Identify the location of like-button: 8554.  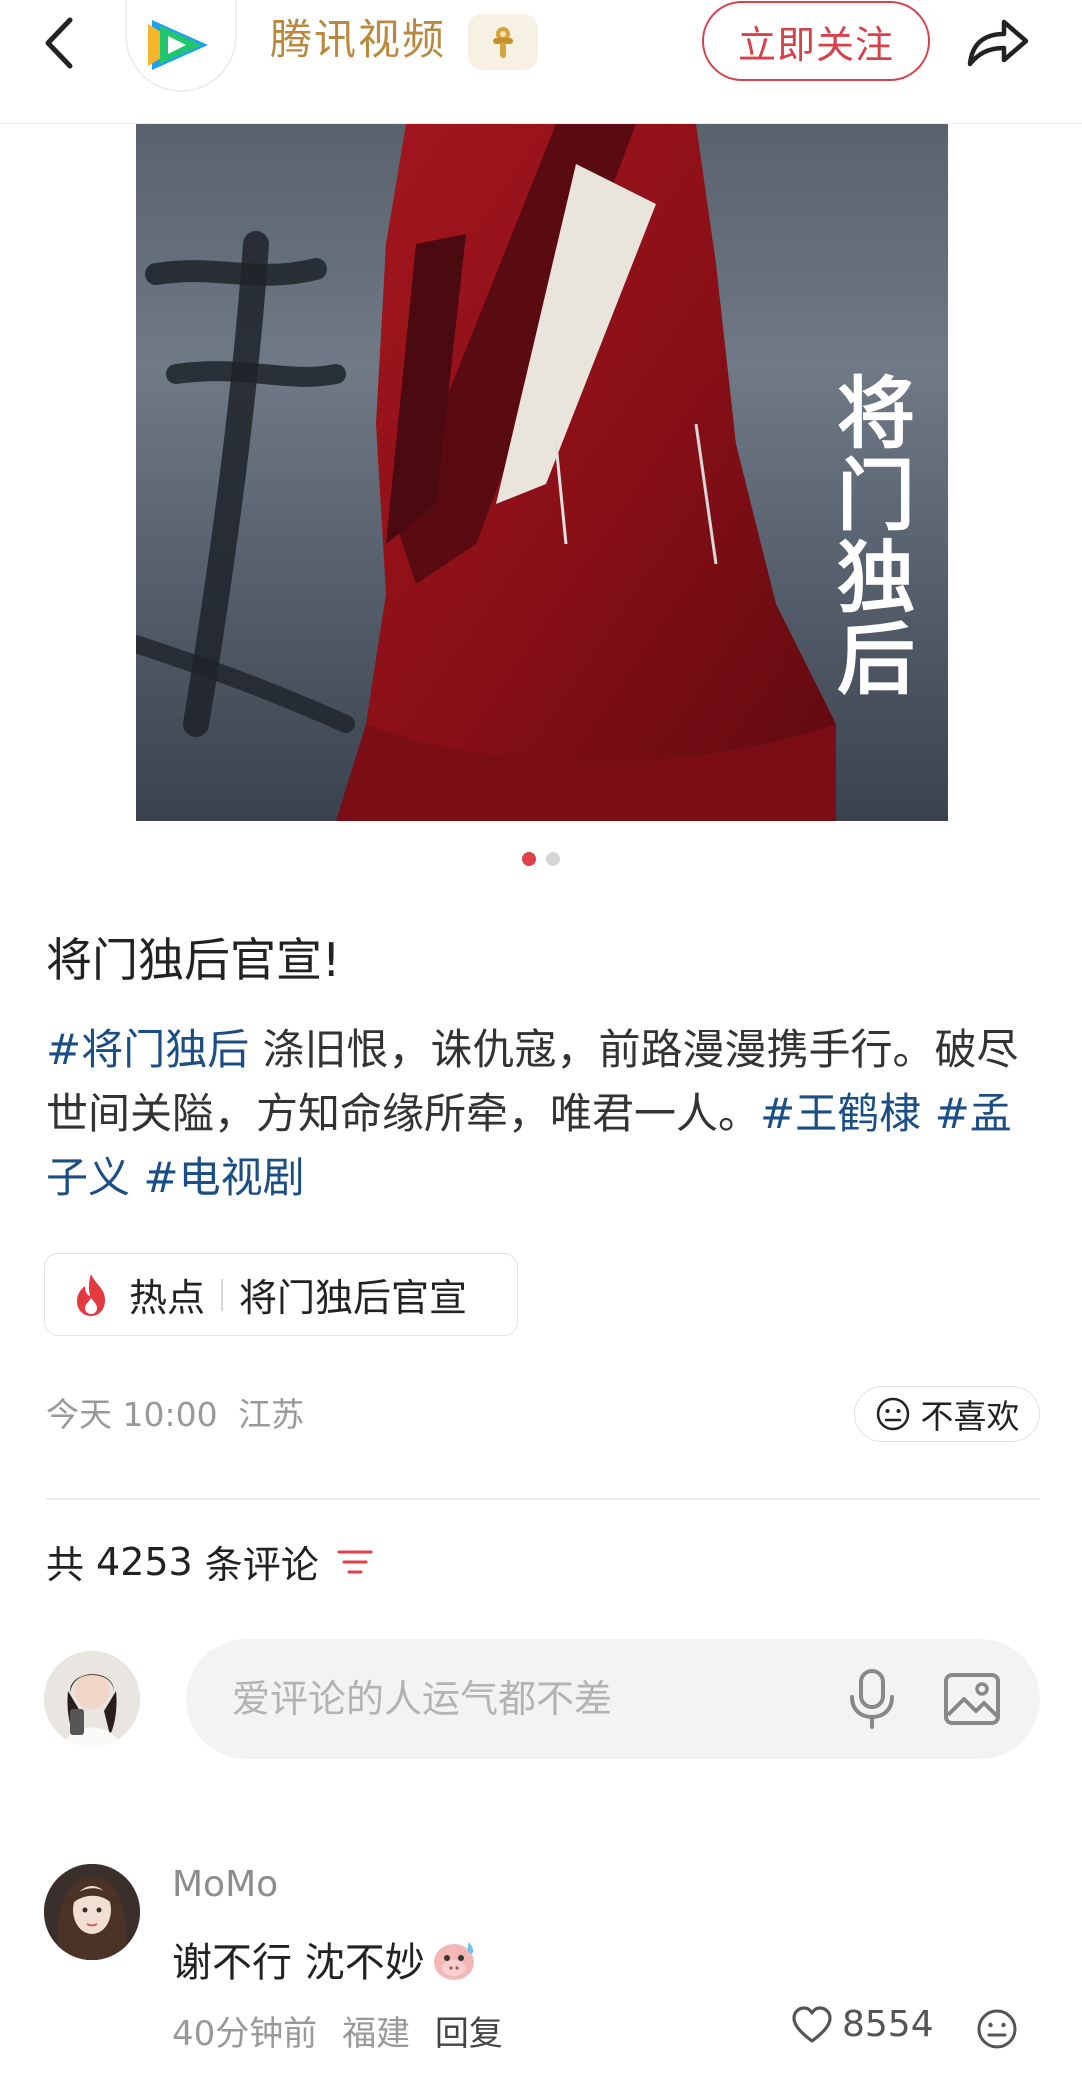
(862, 2024).